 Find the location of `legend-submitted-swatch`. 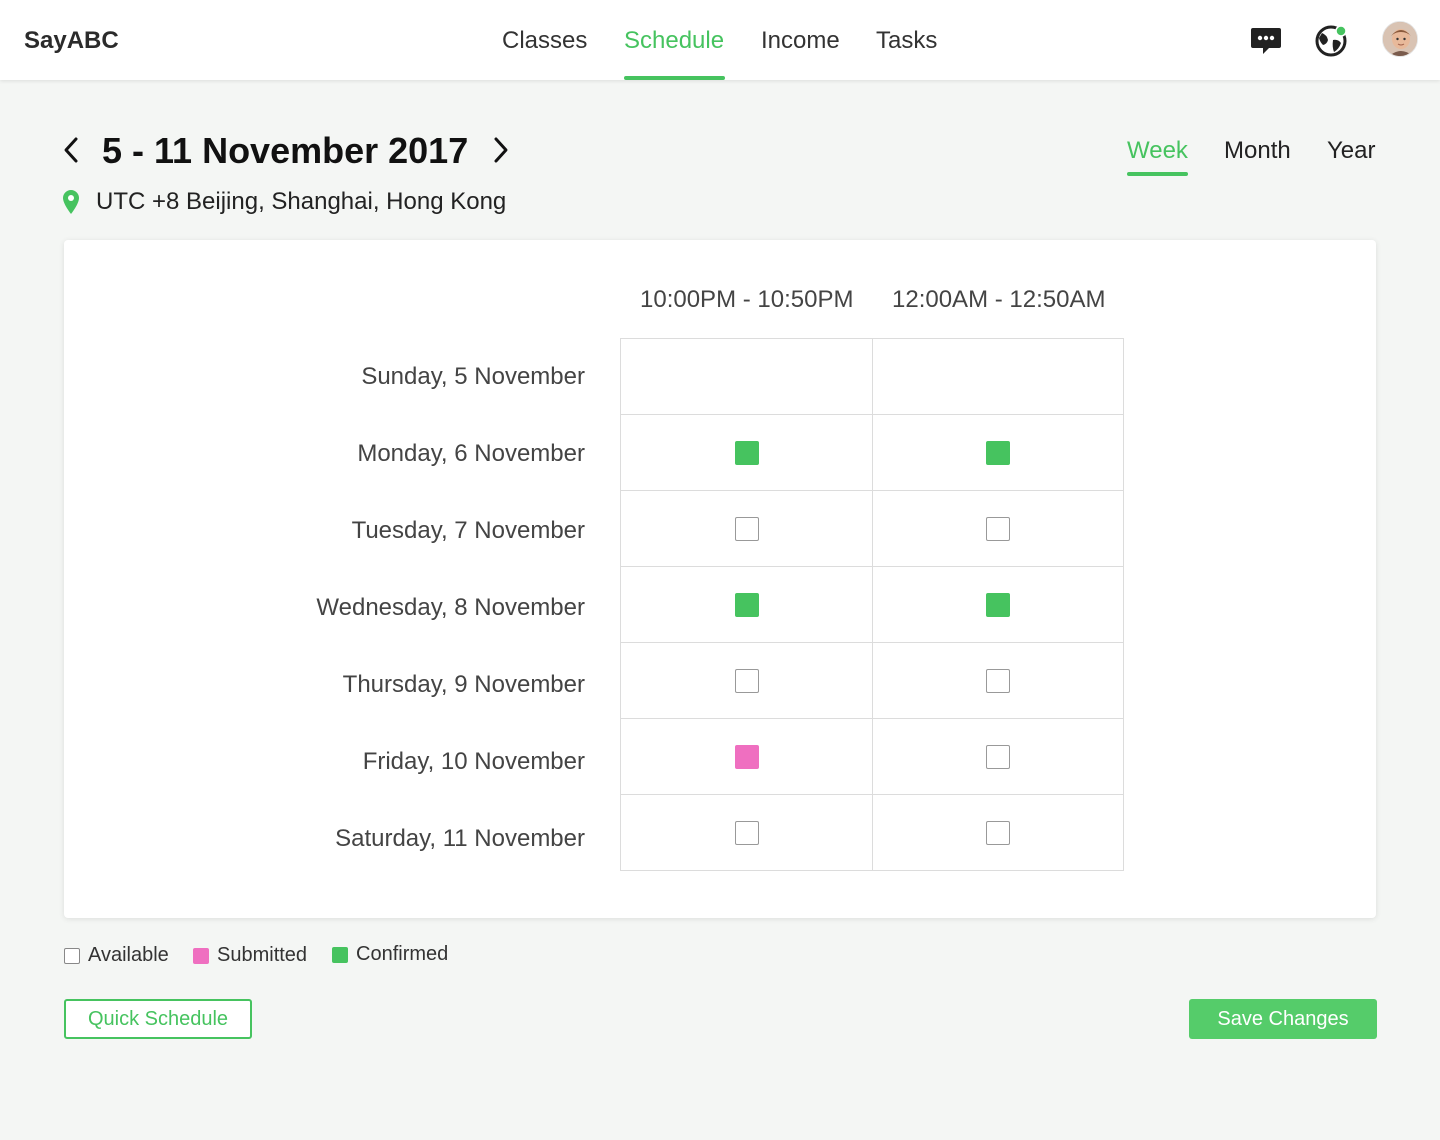

legend-submitted-swatch is located at coordinates (201, 956).